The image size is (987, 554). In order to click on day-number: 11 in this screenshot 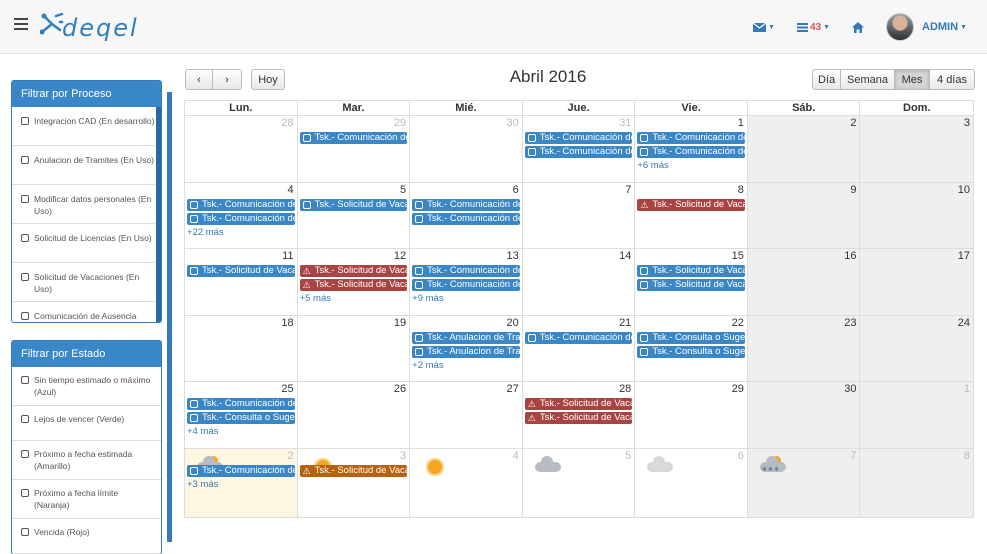, I will do `click(287, 256)`.